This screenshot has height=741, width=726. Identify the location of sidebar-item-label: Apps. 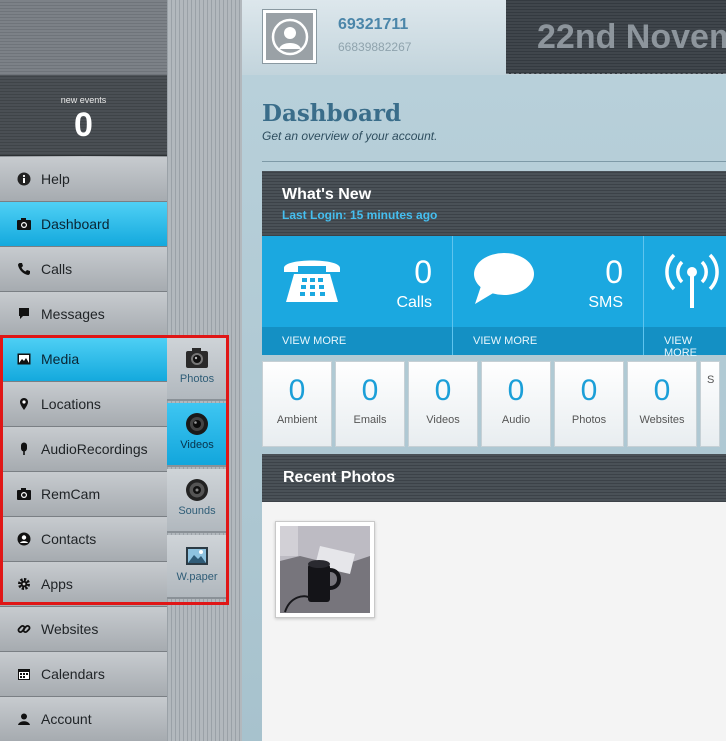
(57, 584).